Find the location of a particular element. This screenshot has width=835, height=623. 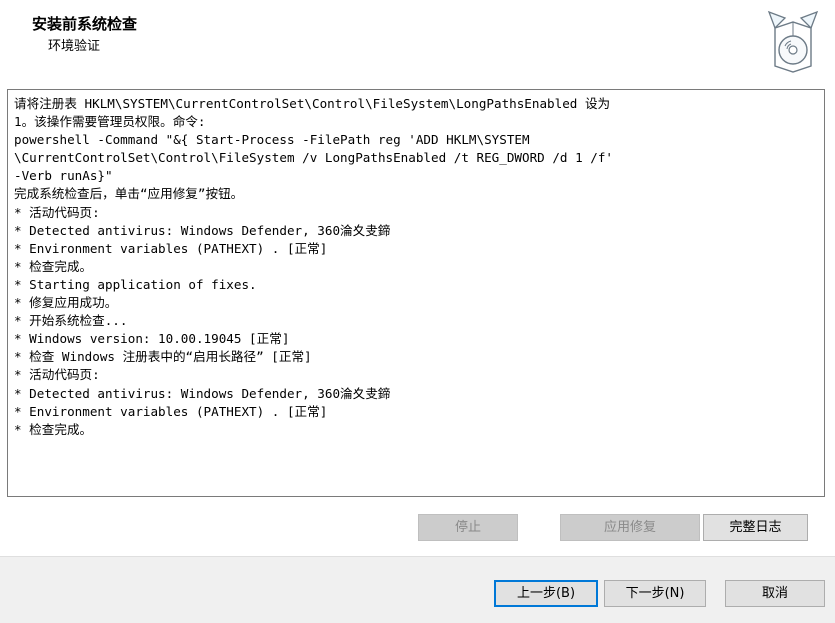

back-button: 上一步(B) is located at coordinates (546, 593).